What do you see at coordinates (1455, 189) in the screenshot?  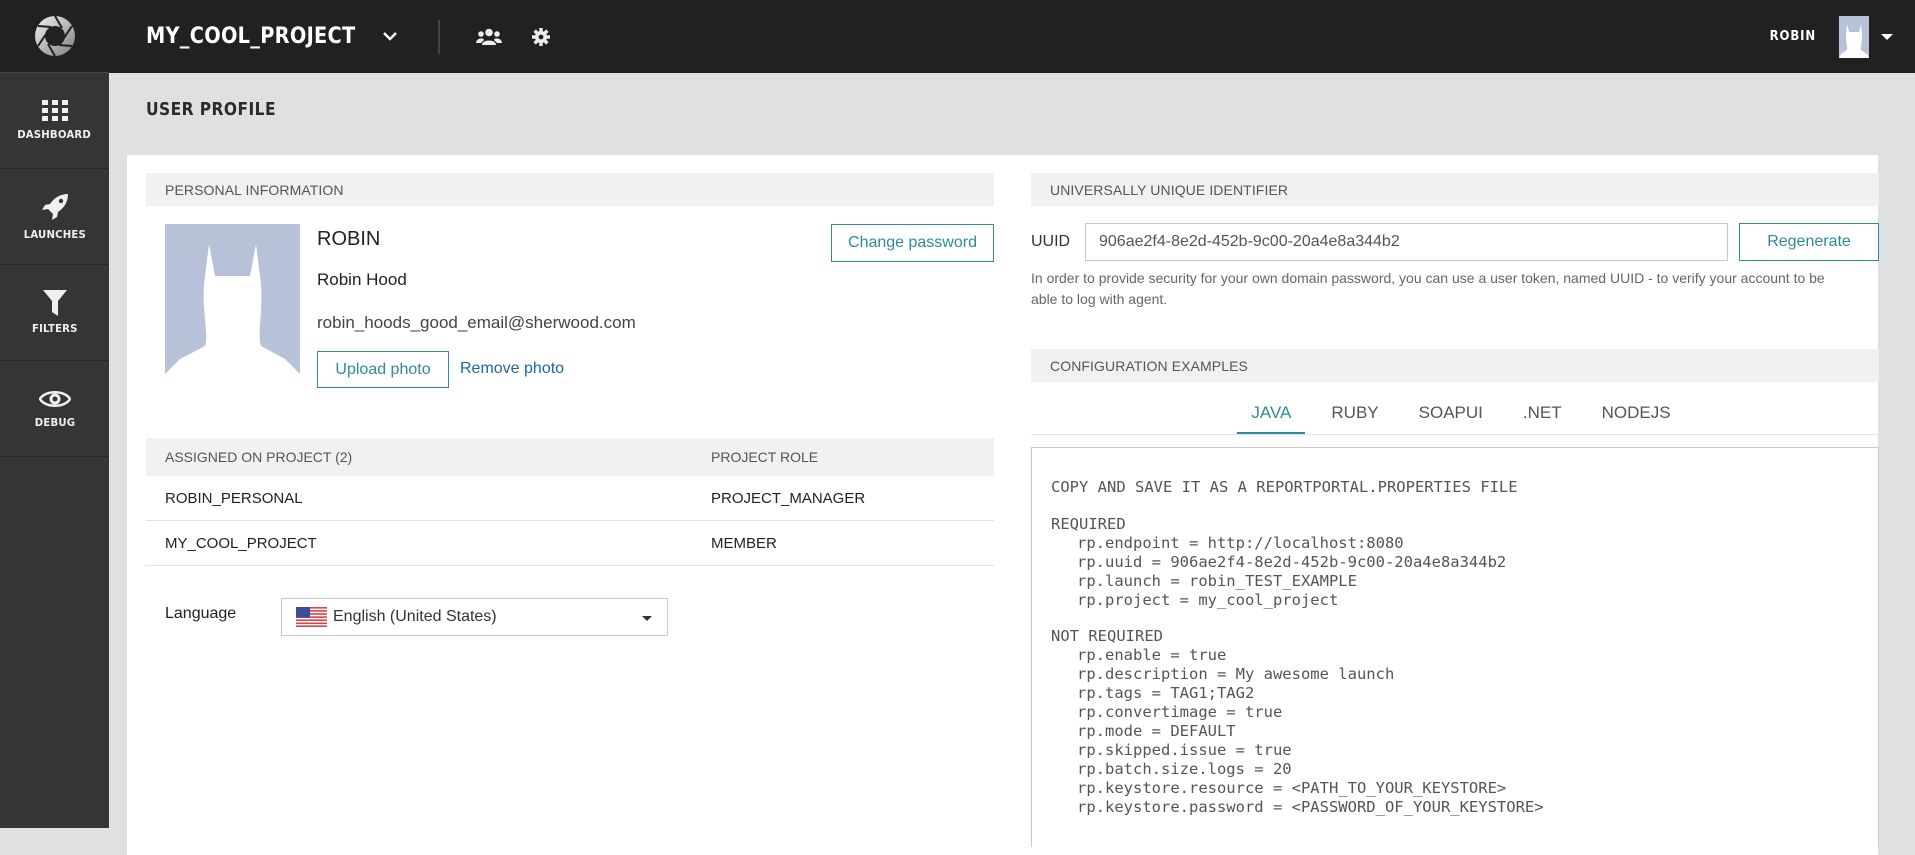 I see `uuid-header: UNIVERSALLY UNIQUE IDENTIFIER` at bounding box center [1455, 189].